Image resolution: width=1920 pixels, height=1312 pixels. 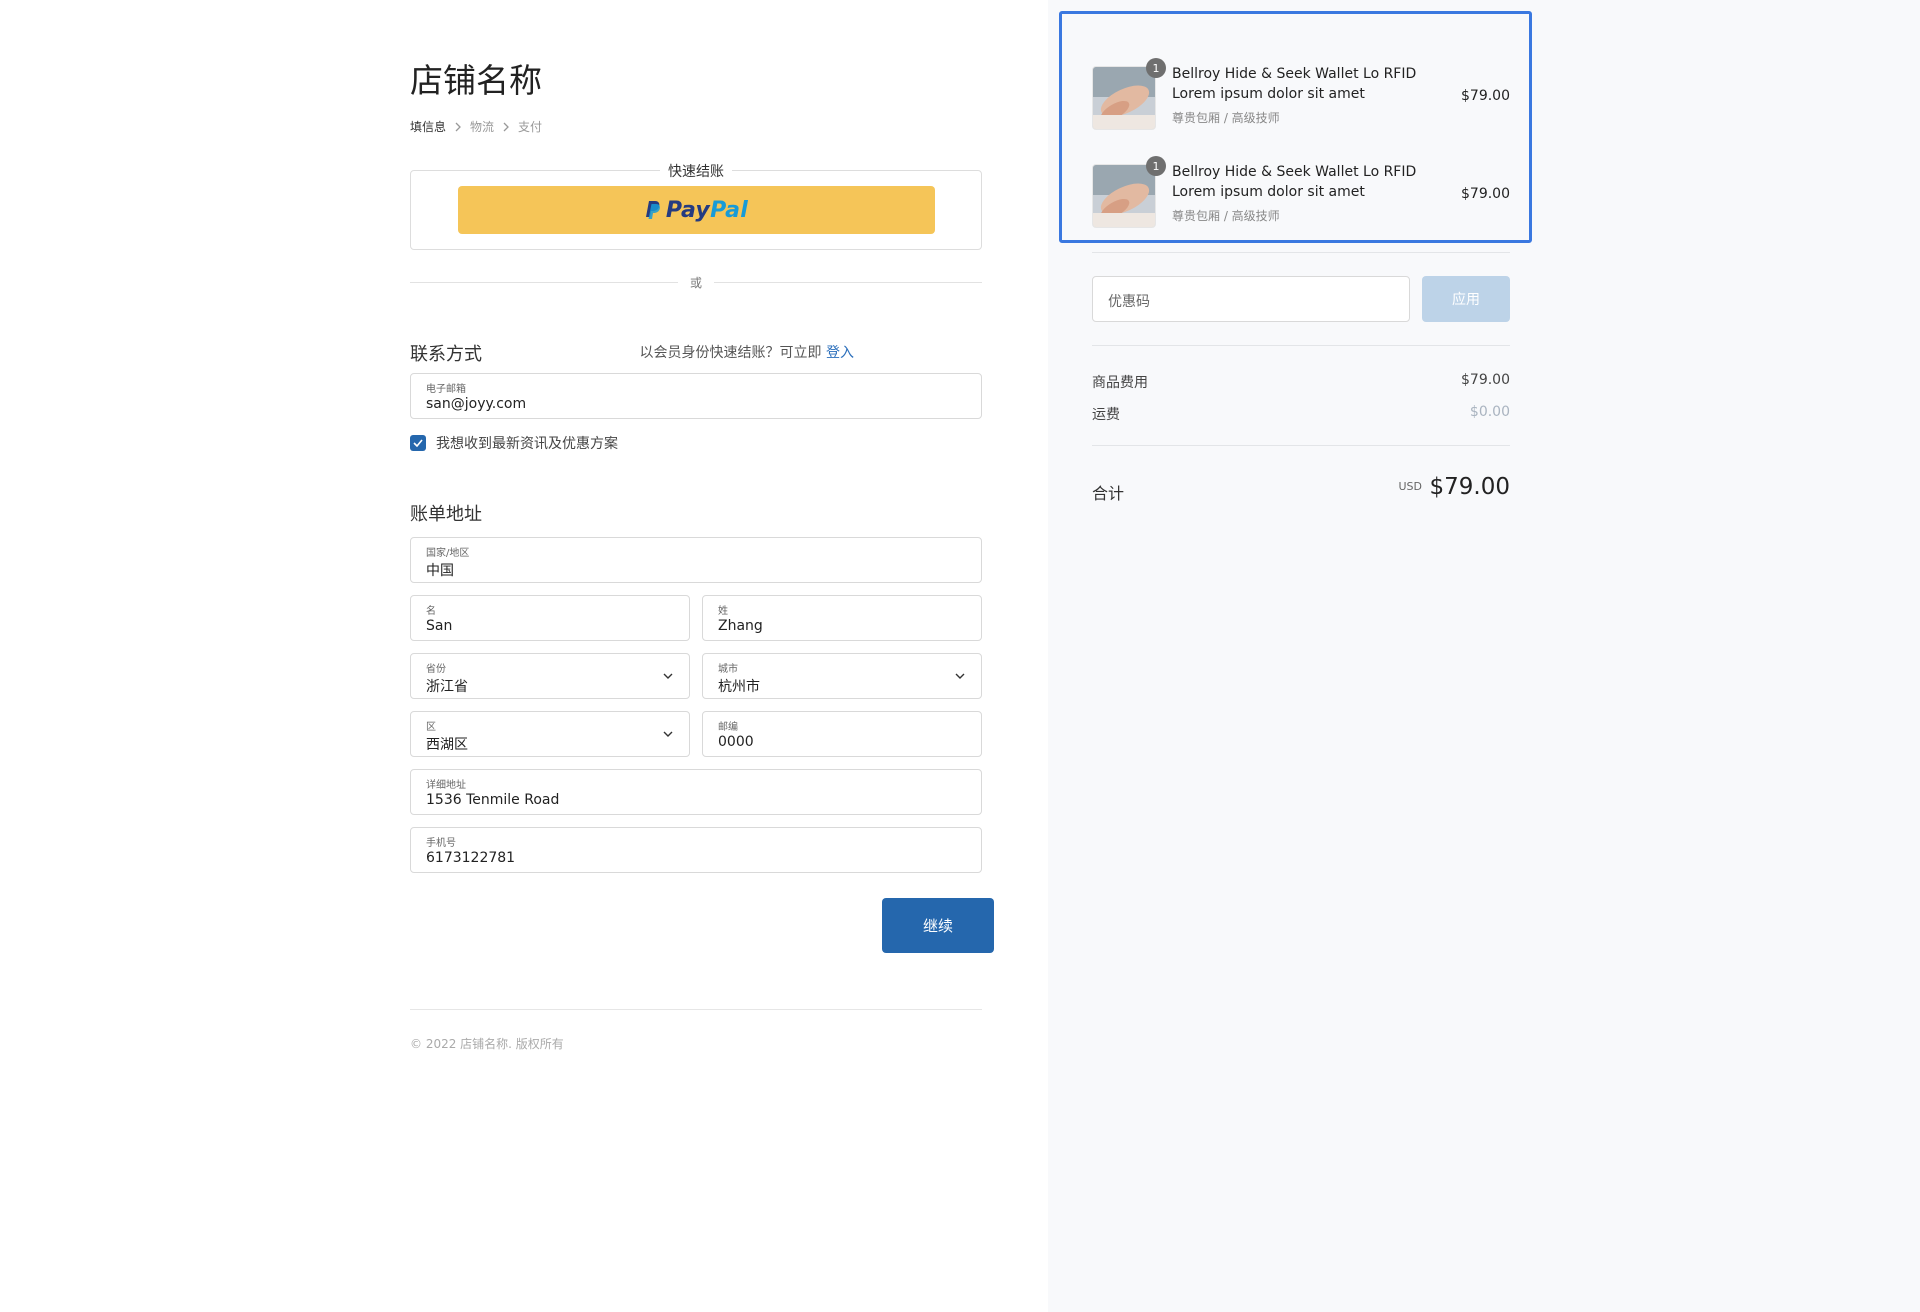 What do you see at coordinates (736, 742) in the screenshot?
I see `zip-value: 0000` at bounding box center [736, 742].